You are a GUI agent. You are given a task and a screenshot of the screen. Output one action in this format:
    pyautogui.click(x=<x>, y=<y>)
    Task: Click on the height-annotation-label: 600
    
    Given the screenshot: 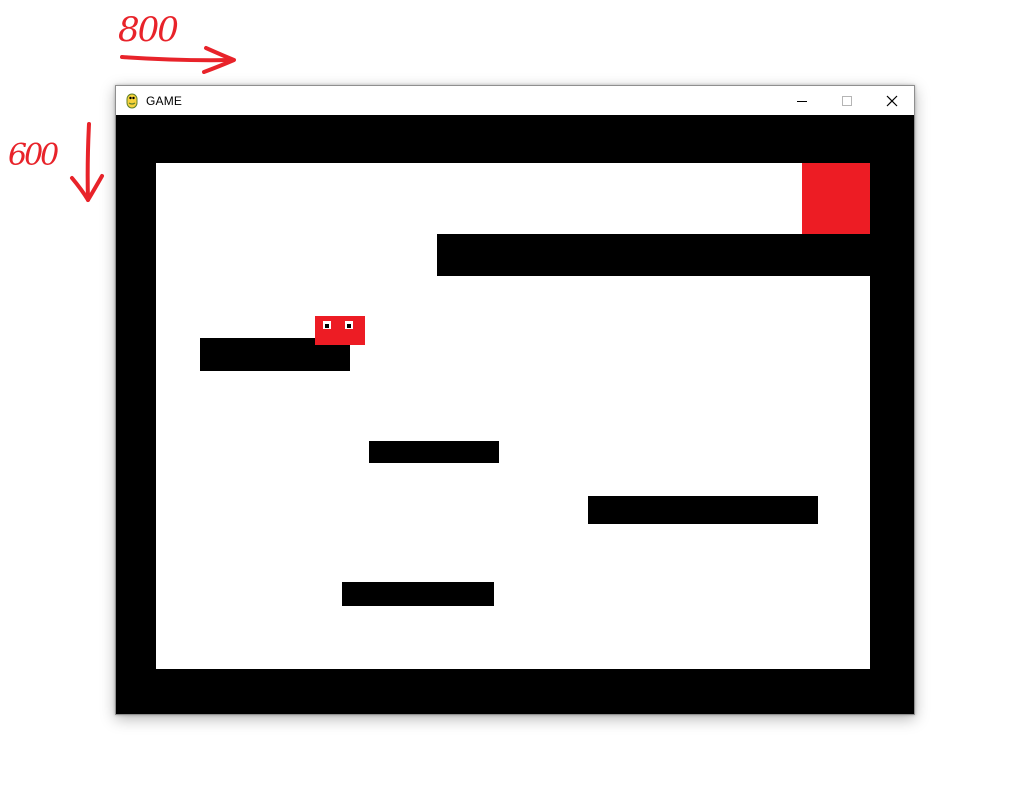 What is the action you would take?
    pyautogui.click(x=33, y=155)
    